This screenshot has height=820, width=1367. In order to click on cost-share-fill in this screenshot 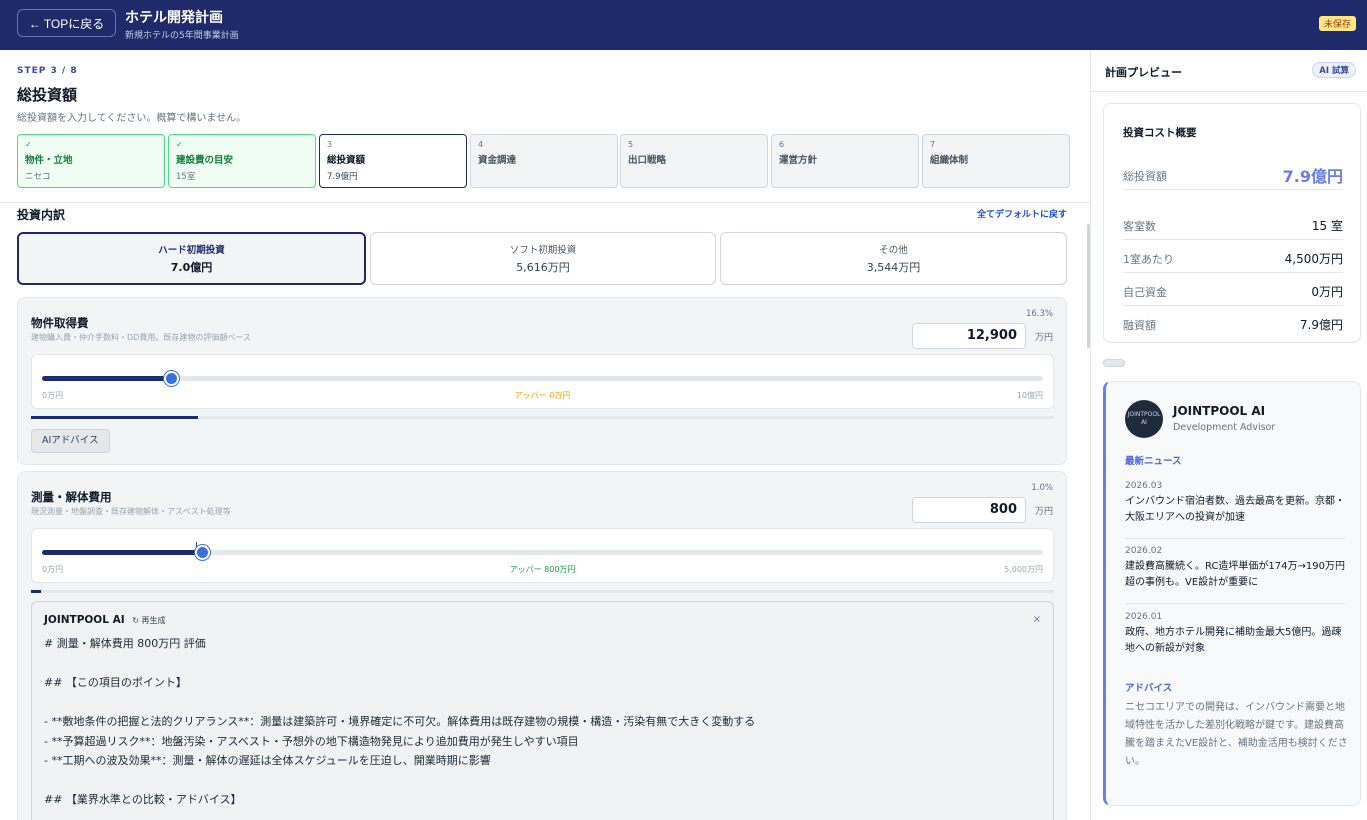, I will do `click(114, 417)`.